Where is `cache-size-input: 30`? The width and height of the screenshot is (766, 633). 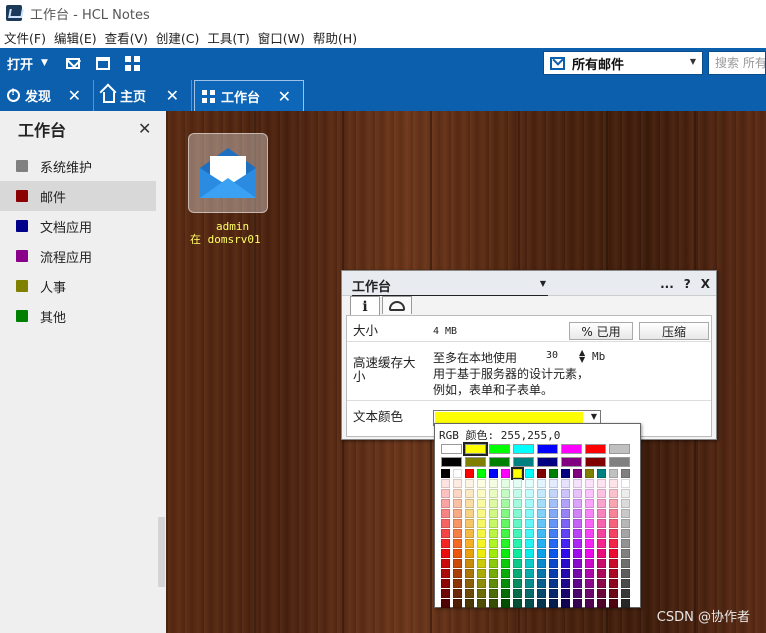 cache-size-input: 30 is located at coordinates (558, 357).